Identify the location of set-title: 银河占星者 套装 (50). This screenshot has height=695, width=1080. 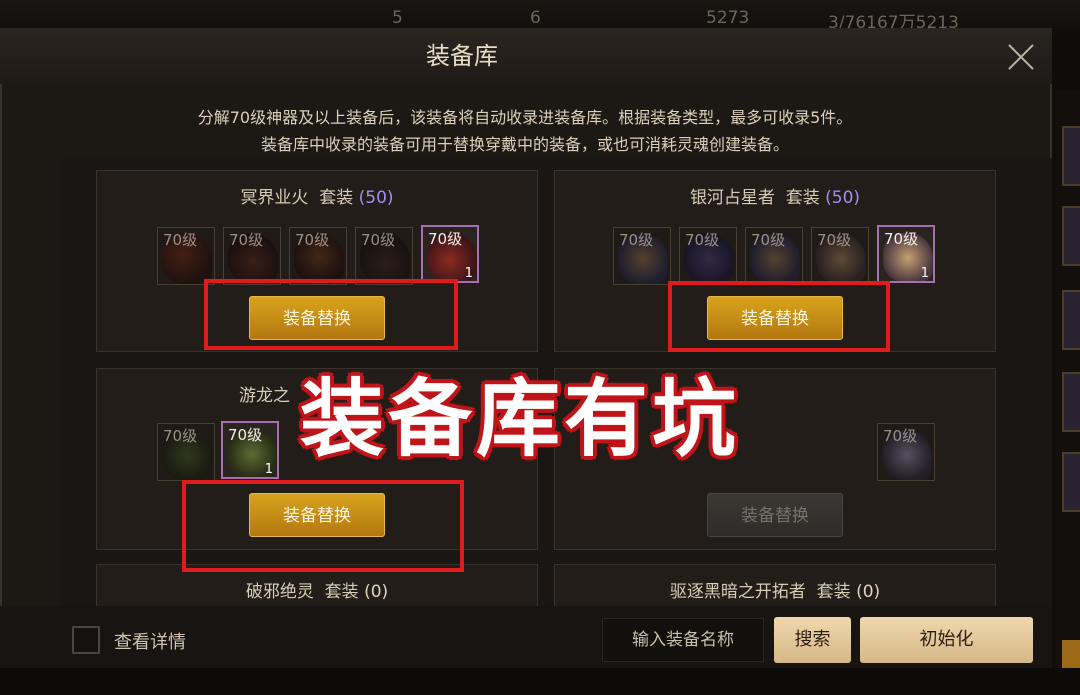
(775, 195).